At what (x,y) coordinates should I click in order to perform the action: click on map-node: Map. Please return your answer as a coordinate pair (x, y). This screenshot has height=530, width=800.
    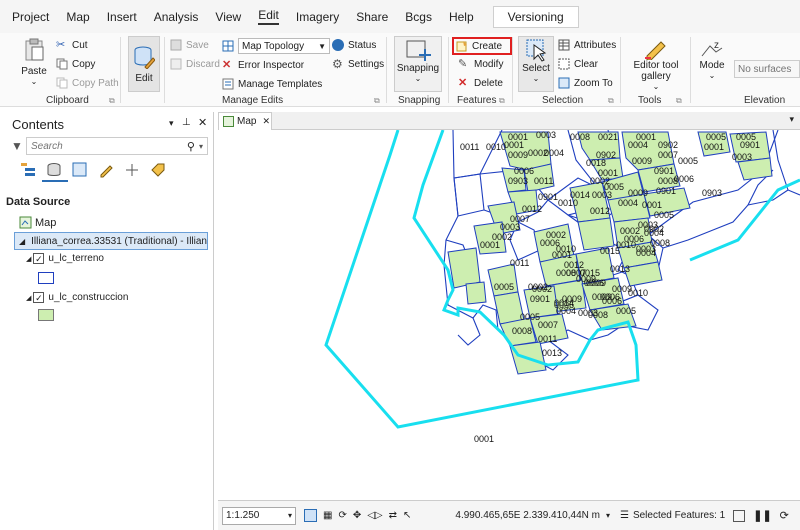
    Looking at the image, I should click on (37, 222).